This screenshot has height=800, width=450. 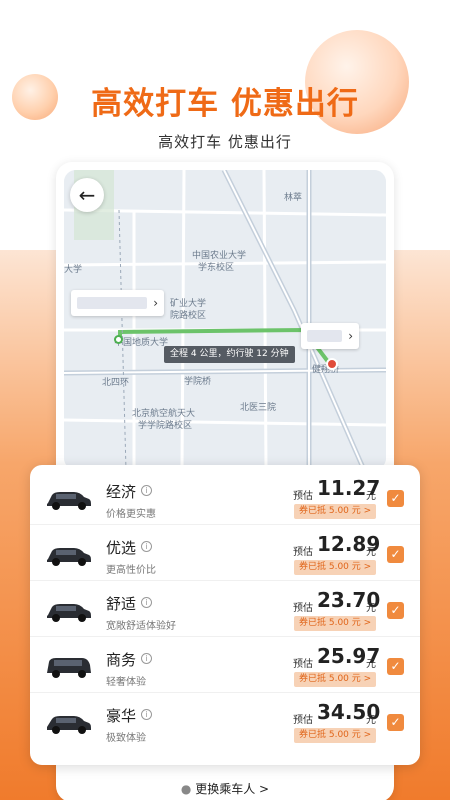 I want to click on arrow-left-icon: ←, so click(x=87, y=195).